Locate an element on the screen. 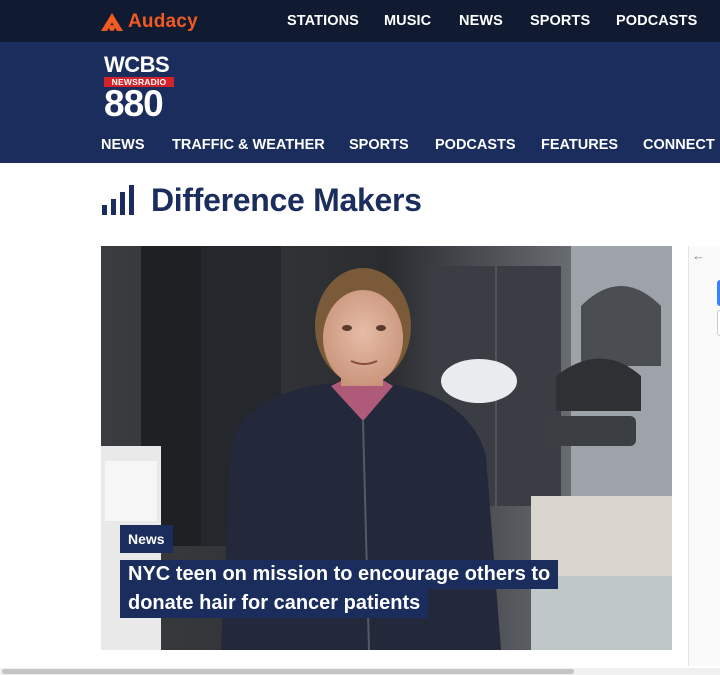 This screenshot has height=675, width=720. network-nav-stations: STATIONS is located at coordinates (323, 21).